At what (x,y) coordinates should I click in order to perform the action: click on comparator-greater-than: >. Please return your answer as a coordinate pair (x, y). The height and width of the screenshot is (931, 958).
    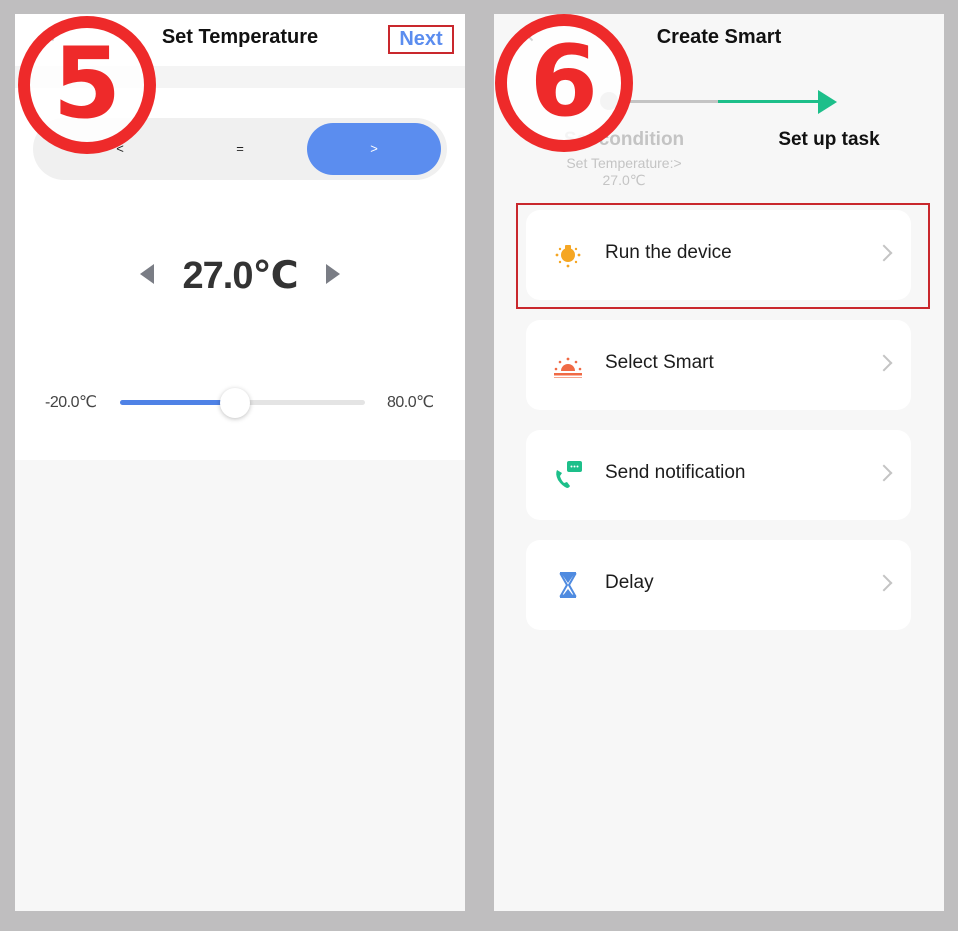
    Looking at the image, I should click on (374, 149).